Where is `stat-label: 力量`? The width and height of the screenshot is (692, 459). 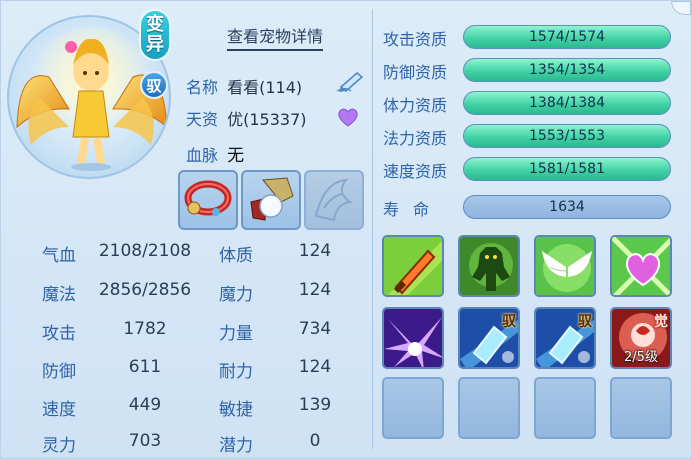 stat-label: 力量 is located at coordinates (236, 334).